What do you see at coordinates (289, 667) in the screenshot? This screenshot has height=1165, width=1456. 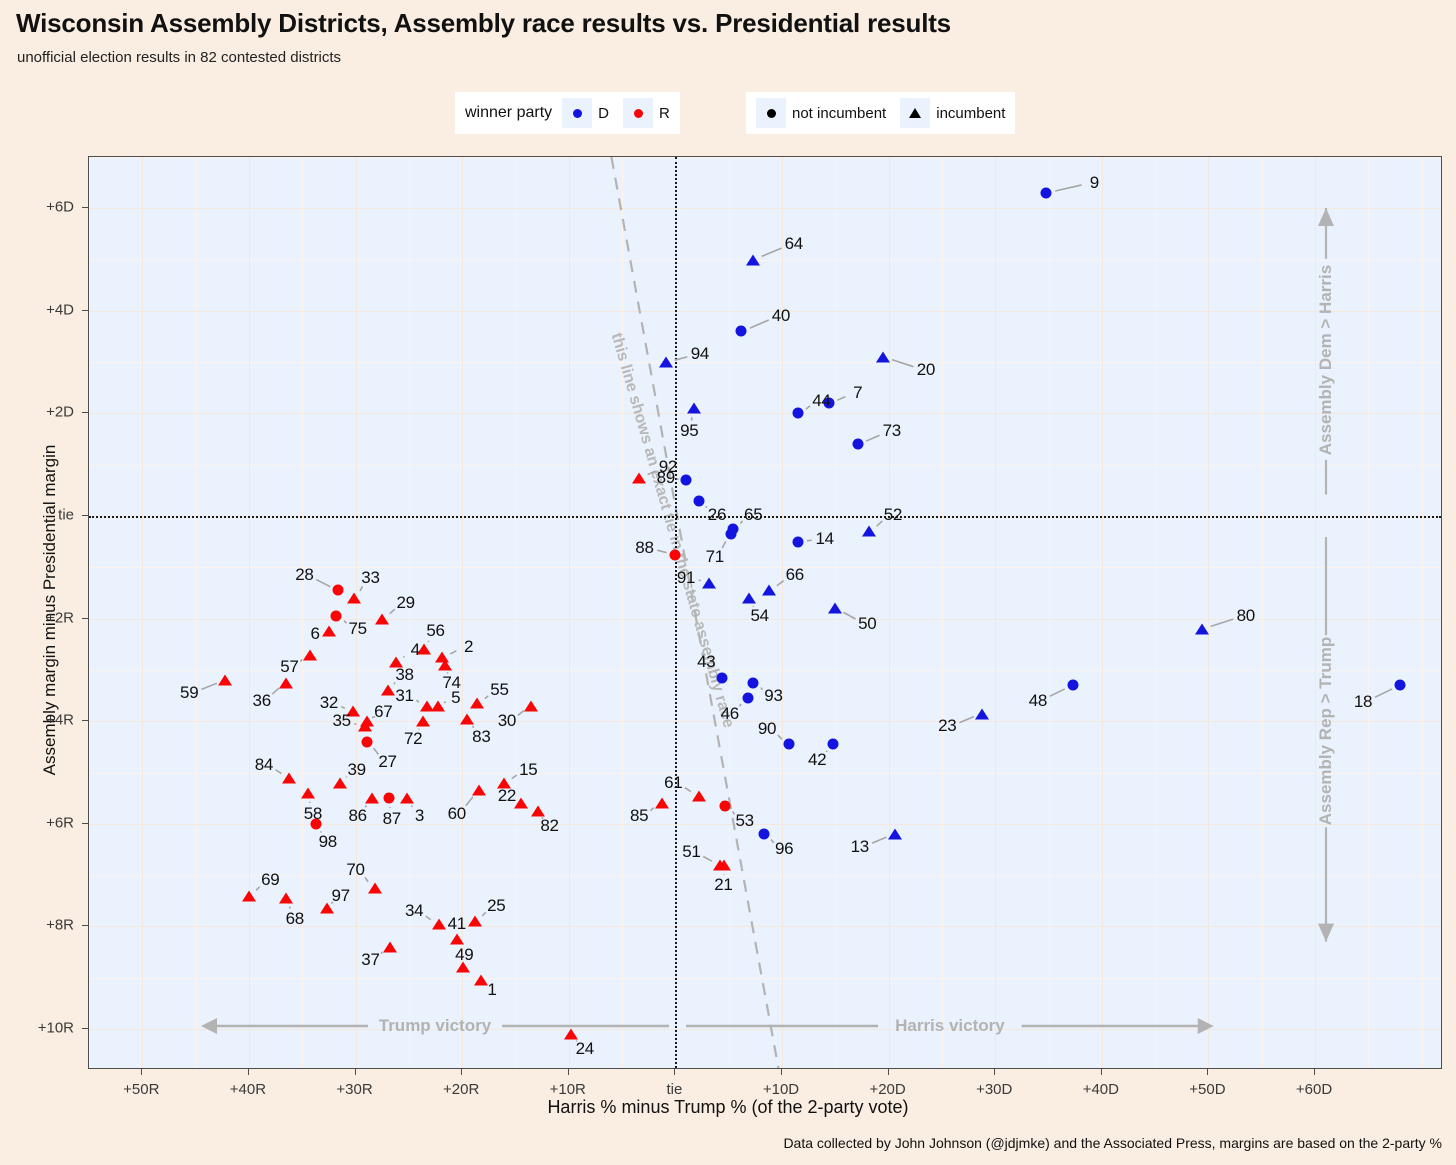 I see `data-label-district-57: 57` at bounding box center [289, 667].